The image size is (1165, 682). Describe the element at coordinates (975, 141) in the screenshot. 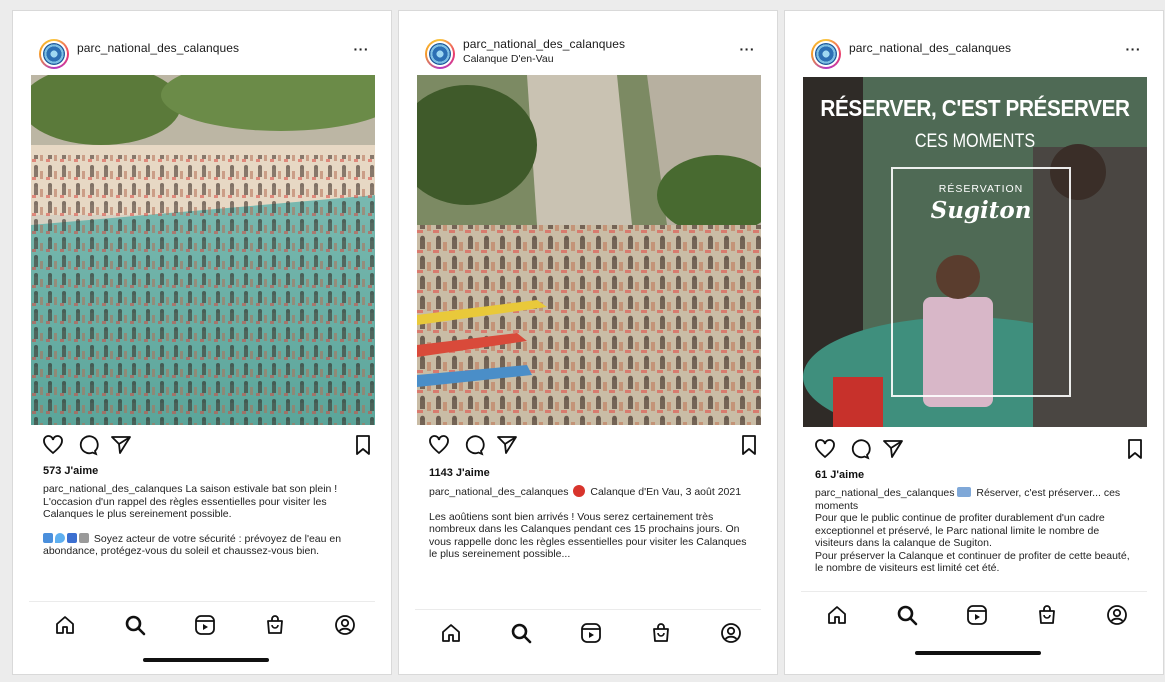

I see `poster-subtitle: CES MOMENTS` at that location.